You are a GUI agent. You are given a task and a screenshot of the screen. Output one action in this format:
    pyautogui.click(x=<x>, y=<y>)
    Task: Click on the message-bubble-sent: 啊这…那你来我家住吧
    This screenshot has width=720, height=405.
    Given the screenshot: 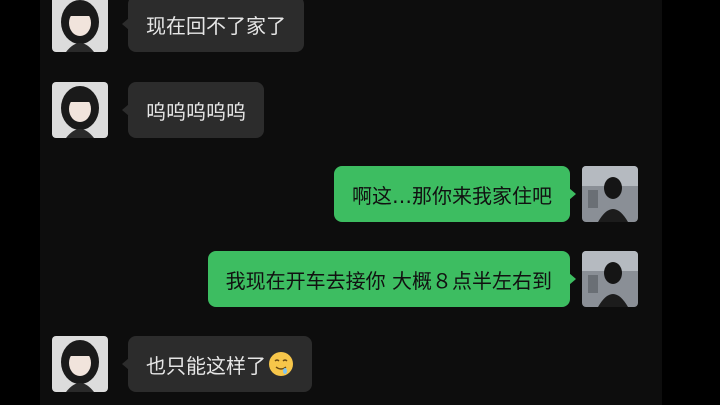 What is the action you would take?
    pyautogui.click(x=455, y=194)
    